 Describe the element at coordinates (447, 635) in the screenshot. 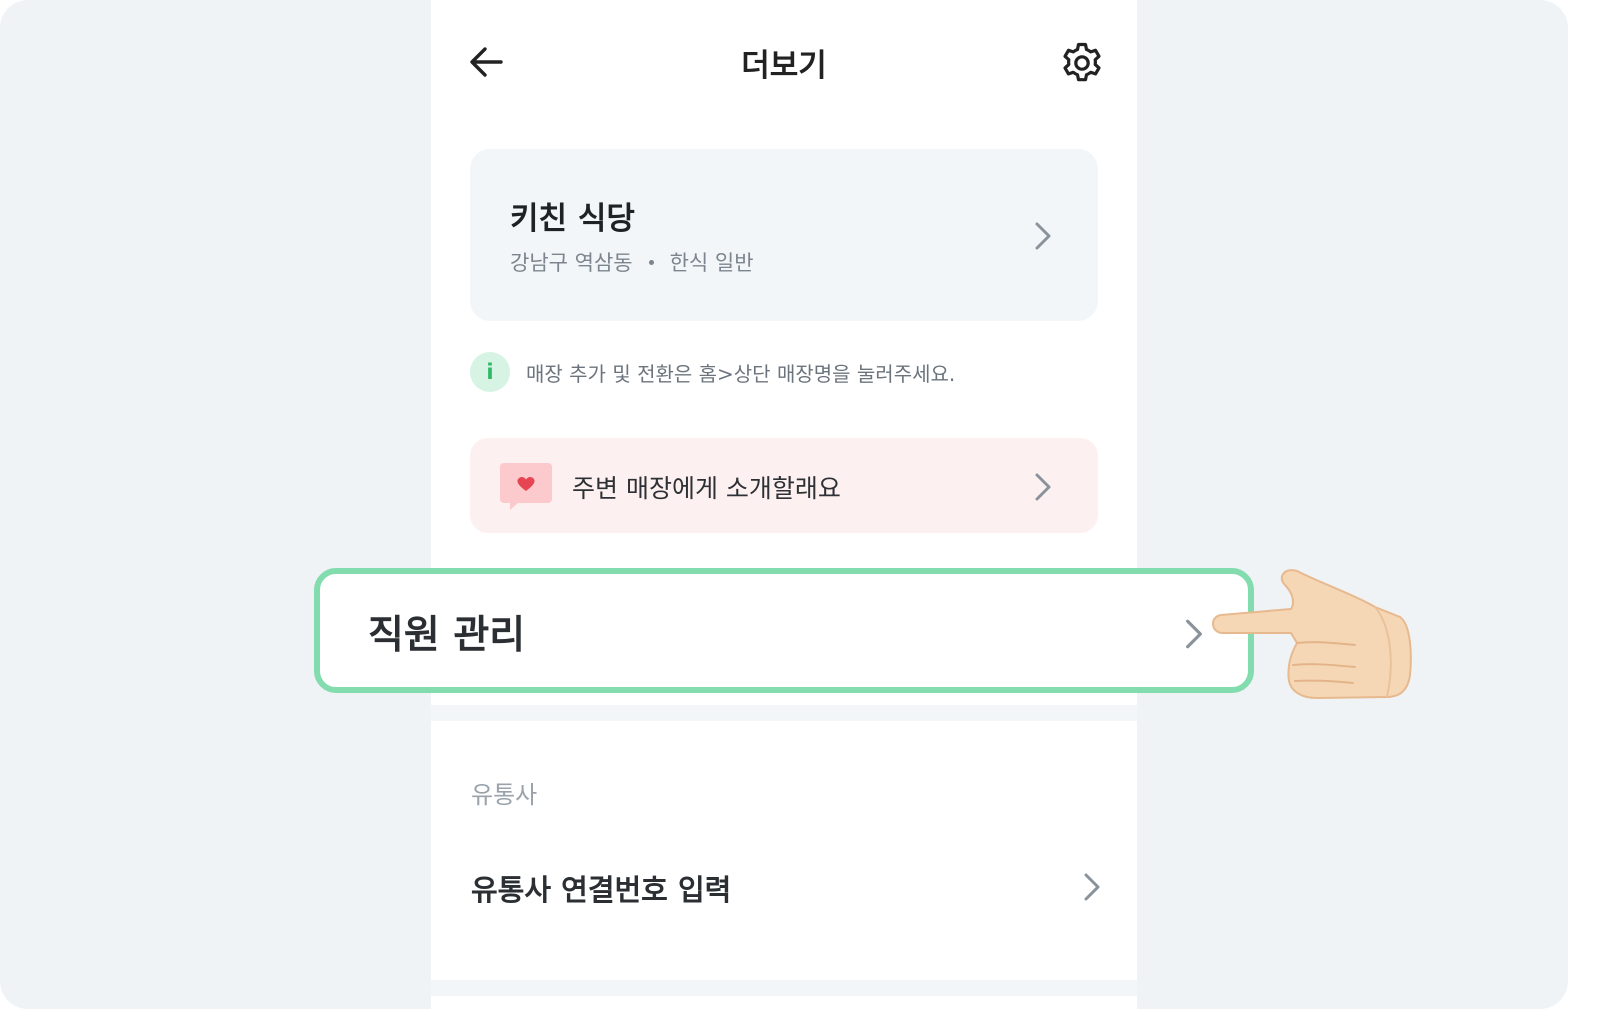

I see `staff-management-label: 직원 관리` at that location.